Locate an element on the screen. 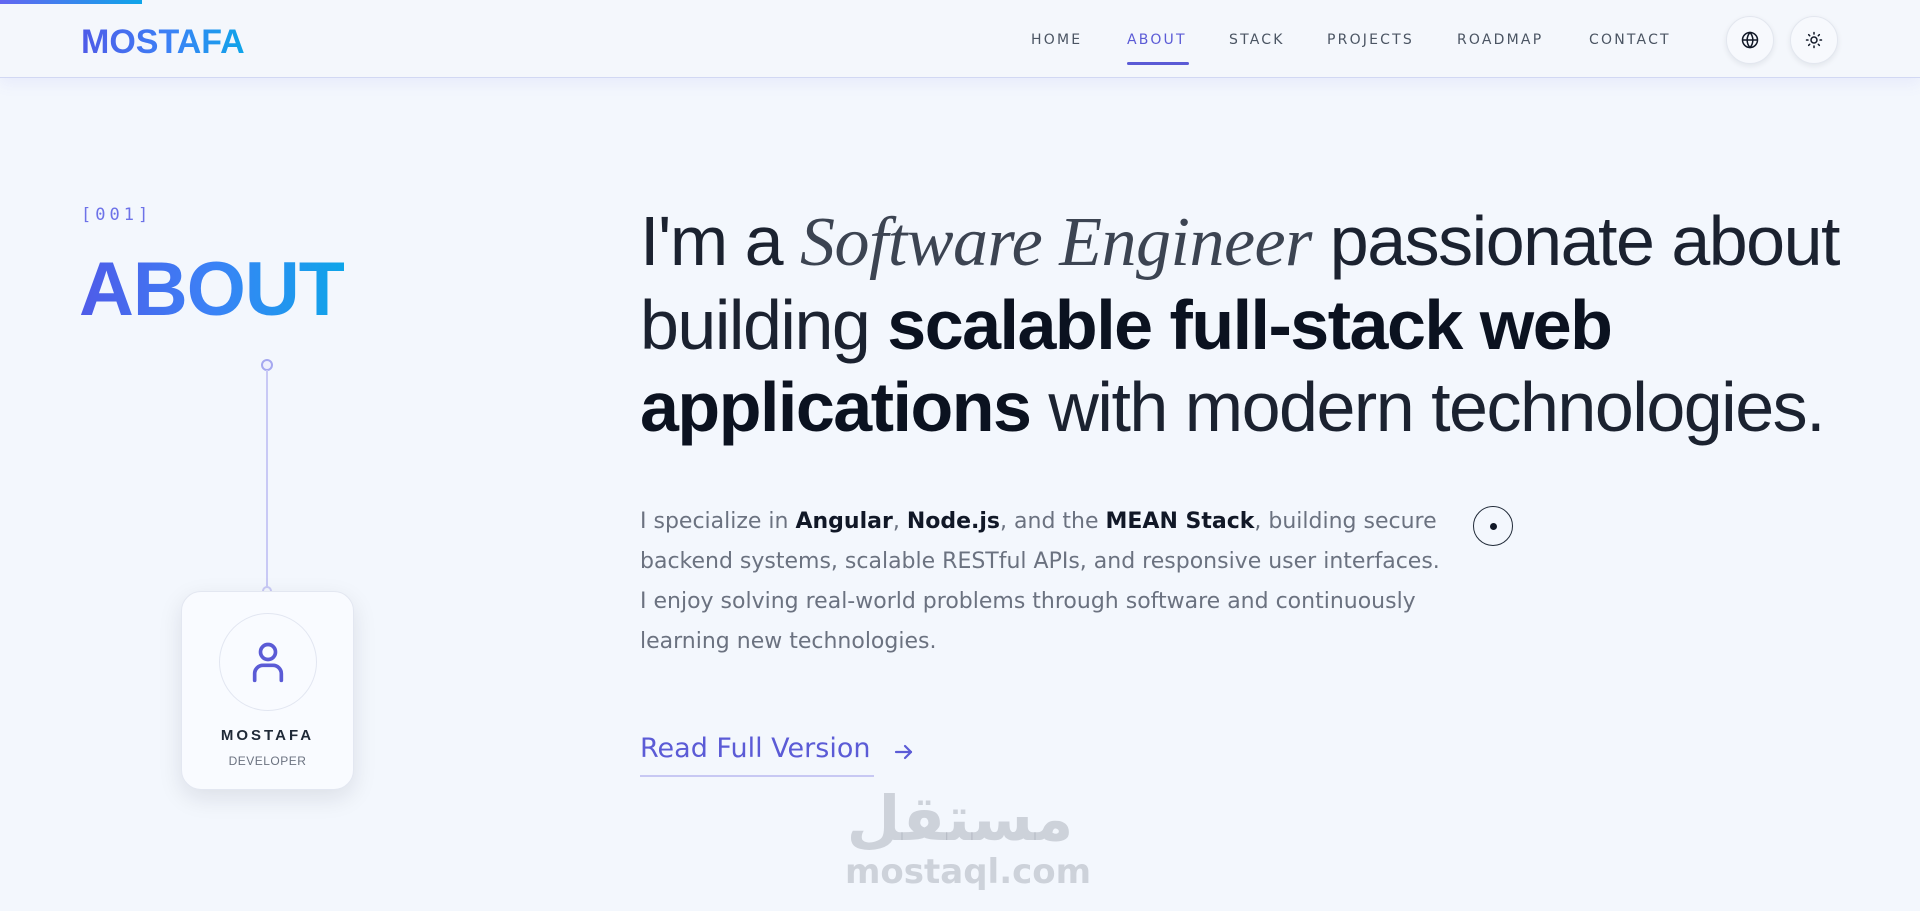 The height and width of the screenshot is (911, 1920). description-text: , is located at coordinates (899, 521).